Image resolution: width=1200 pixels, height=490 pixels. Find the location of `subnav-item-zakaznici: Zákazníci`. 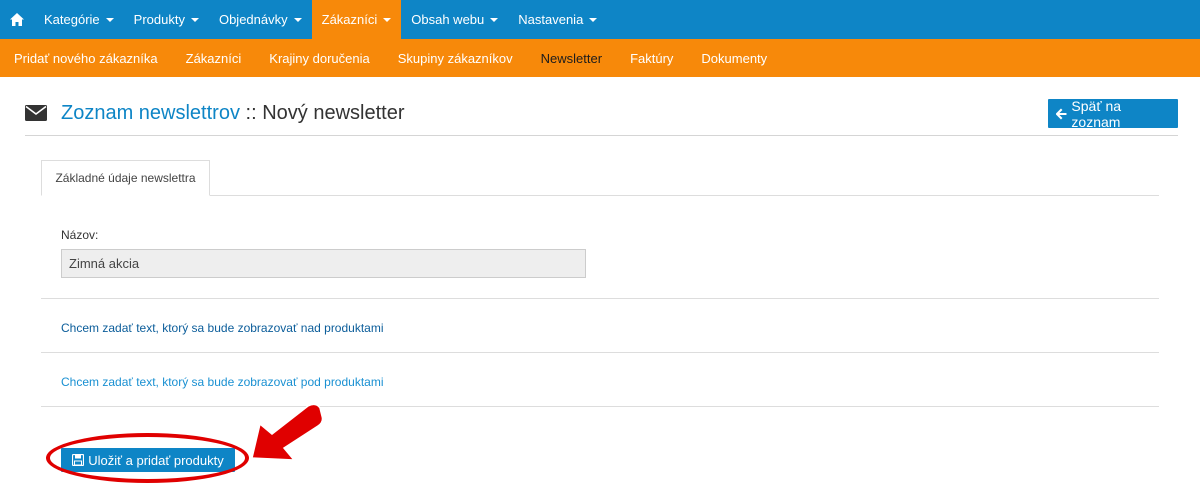

subnav-item-zakaznici: Zákazníci is located at coordinates (214, 58).